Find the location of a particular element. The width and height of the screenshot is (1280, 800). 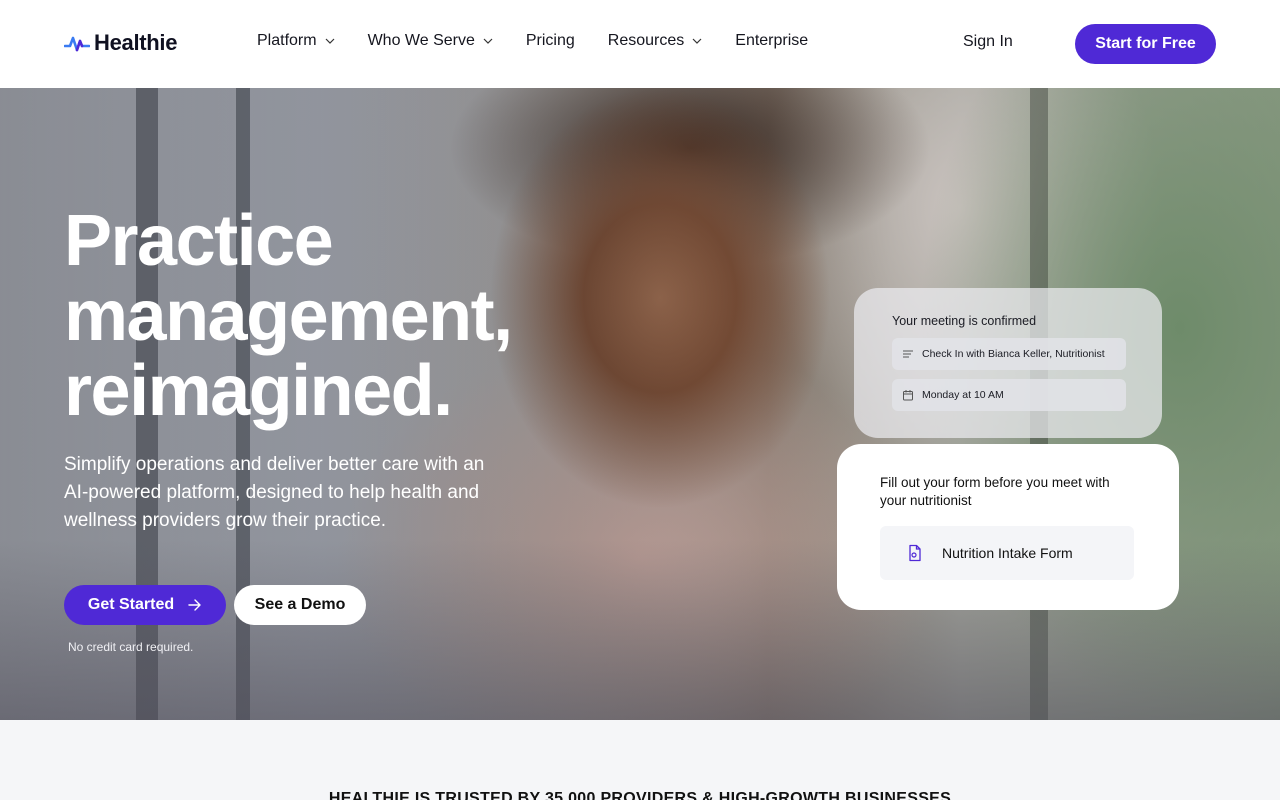

nav-item-label: Pricing is located at coordinates (550, 40).